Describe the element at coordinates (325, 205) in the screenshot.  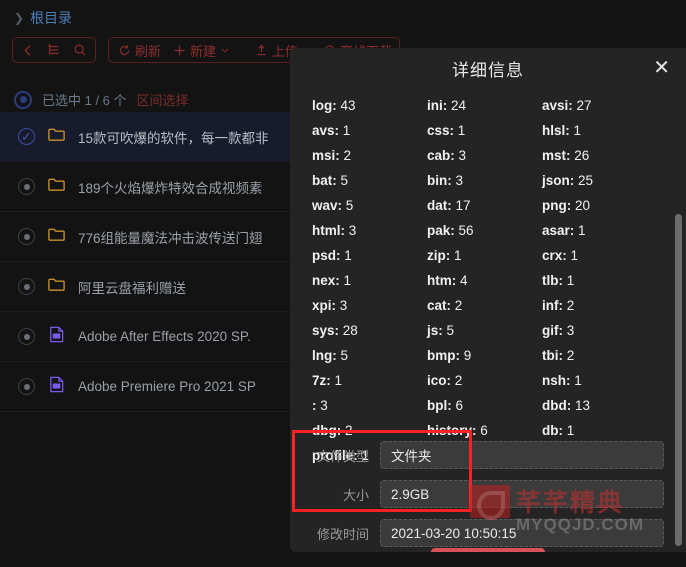
I see `file-type-stat-key: wav` at that location.